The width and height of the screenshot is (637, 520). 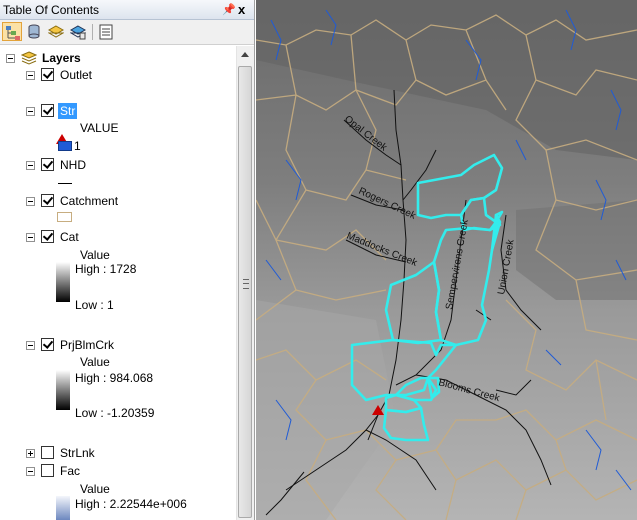 I want to click on list-by-selection-button, so click(x=78, y=31).